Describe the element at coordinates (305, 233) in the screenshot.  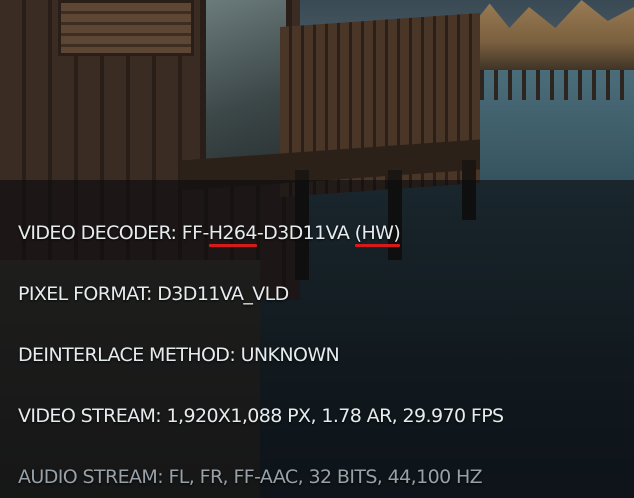
I see `video-decoder-middle: -D3D11VA` at that location.